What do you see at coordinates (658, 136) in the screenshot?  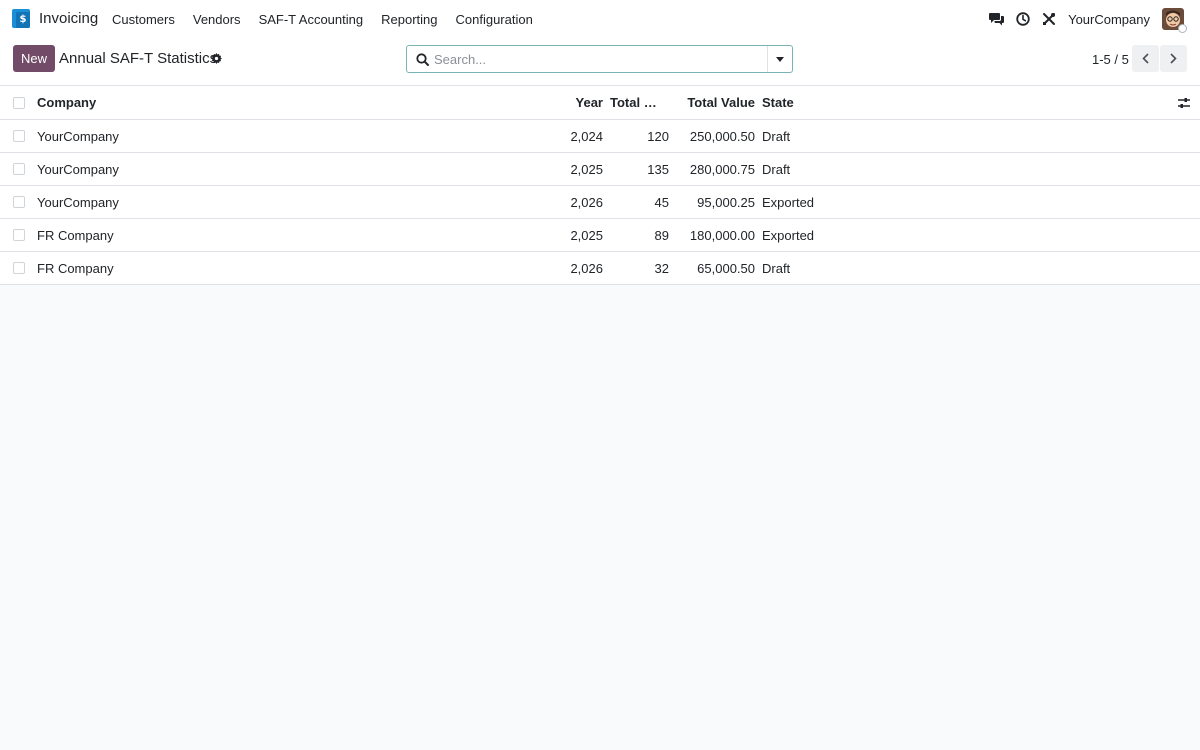 I see `cell-total-docs: 120` at bounding box center [658, 136].